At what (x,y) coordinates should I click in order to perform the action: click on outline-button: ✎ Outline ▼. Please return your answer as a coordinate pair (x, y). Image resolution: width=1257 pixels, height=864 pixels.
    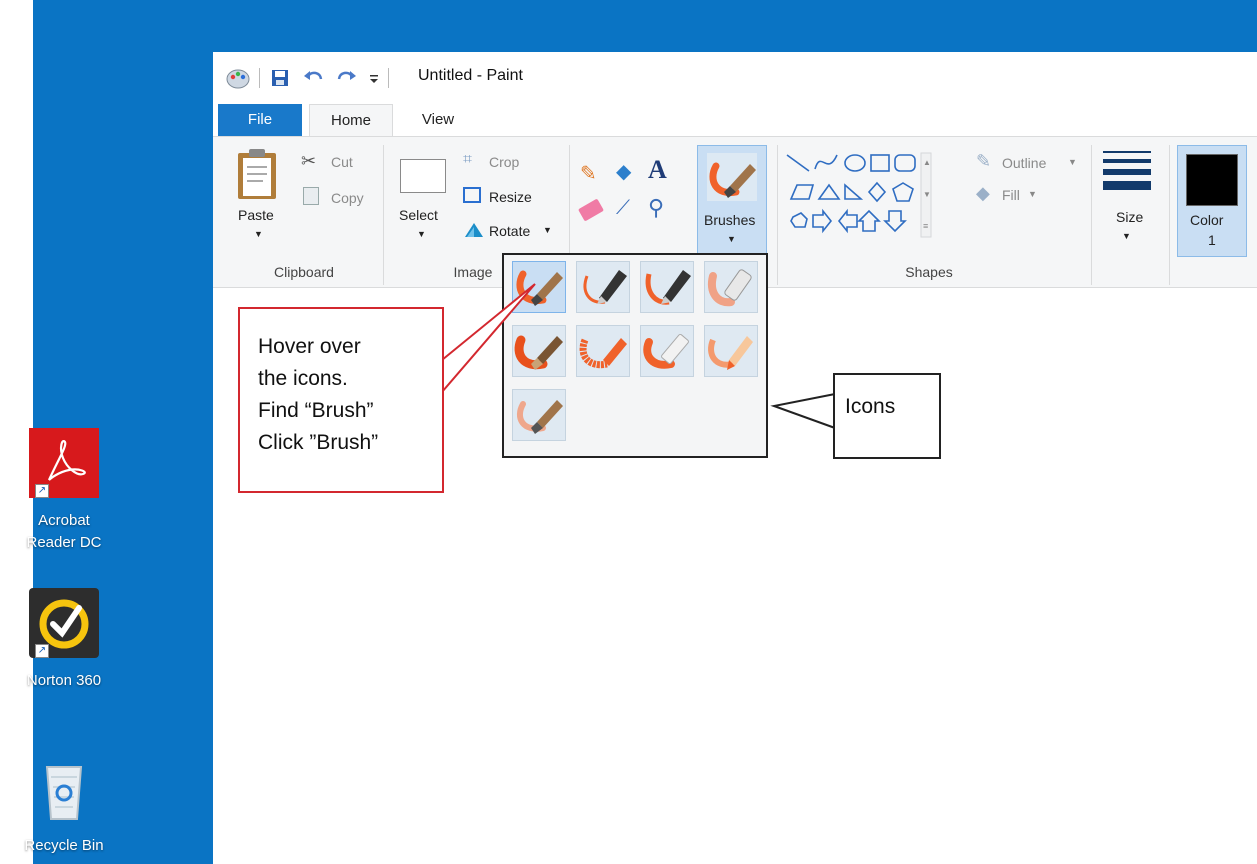
    Looking at the image, I should click on (1031, 163).